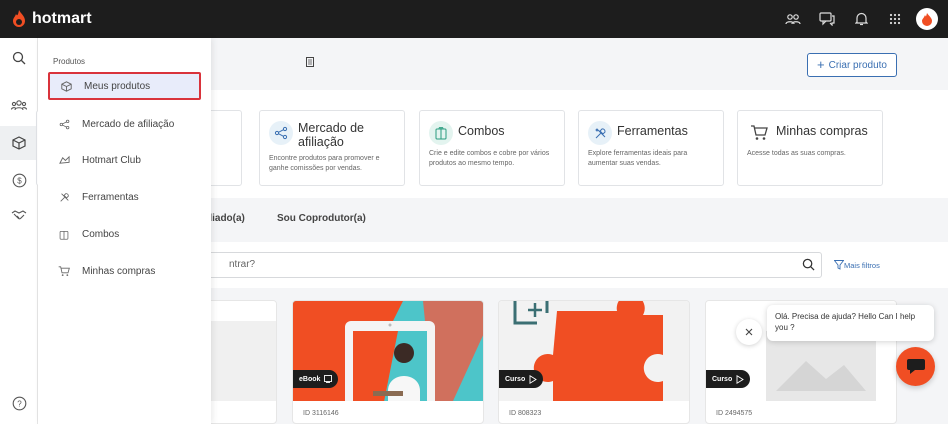  I want to click on menu-item-tools: Ferramentas, so click(124, 197).